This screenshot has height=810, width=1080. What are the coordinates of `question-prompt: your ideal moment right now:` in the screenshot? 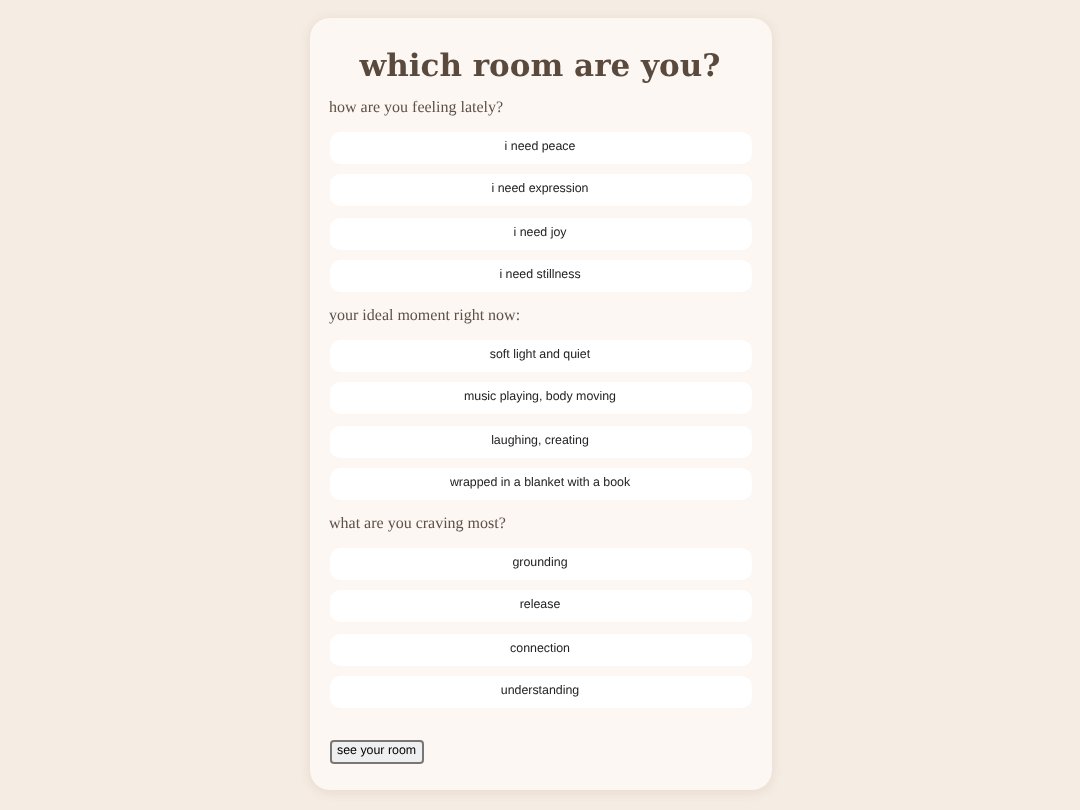 It's located at (426, 316).